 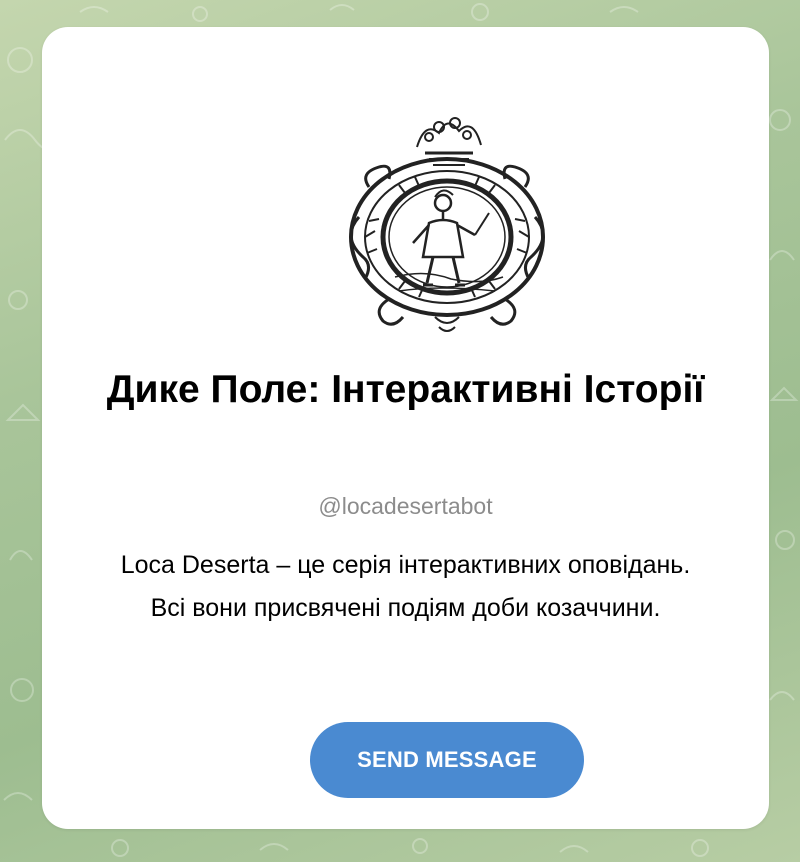 I want to click on send-message-button: SEND MESSAGE, so click(x=447, y=760).